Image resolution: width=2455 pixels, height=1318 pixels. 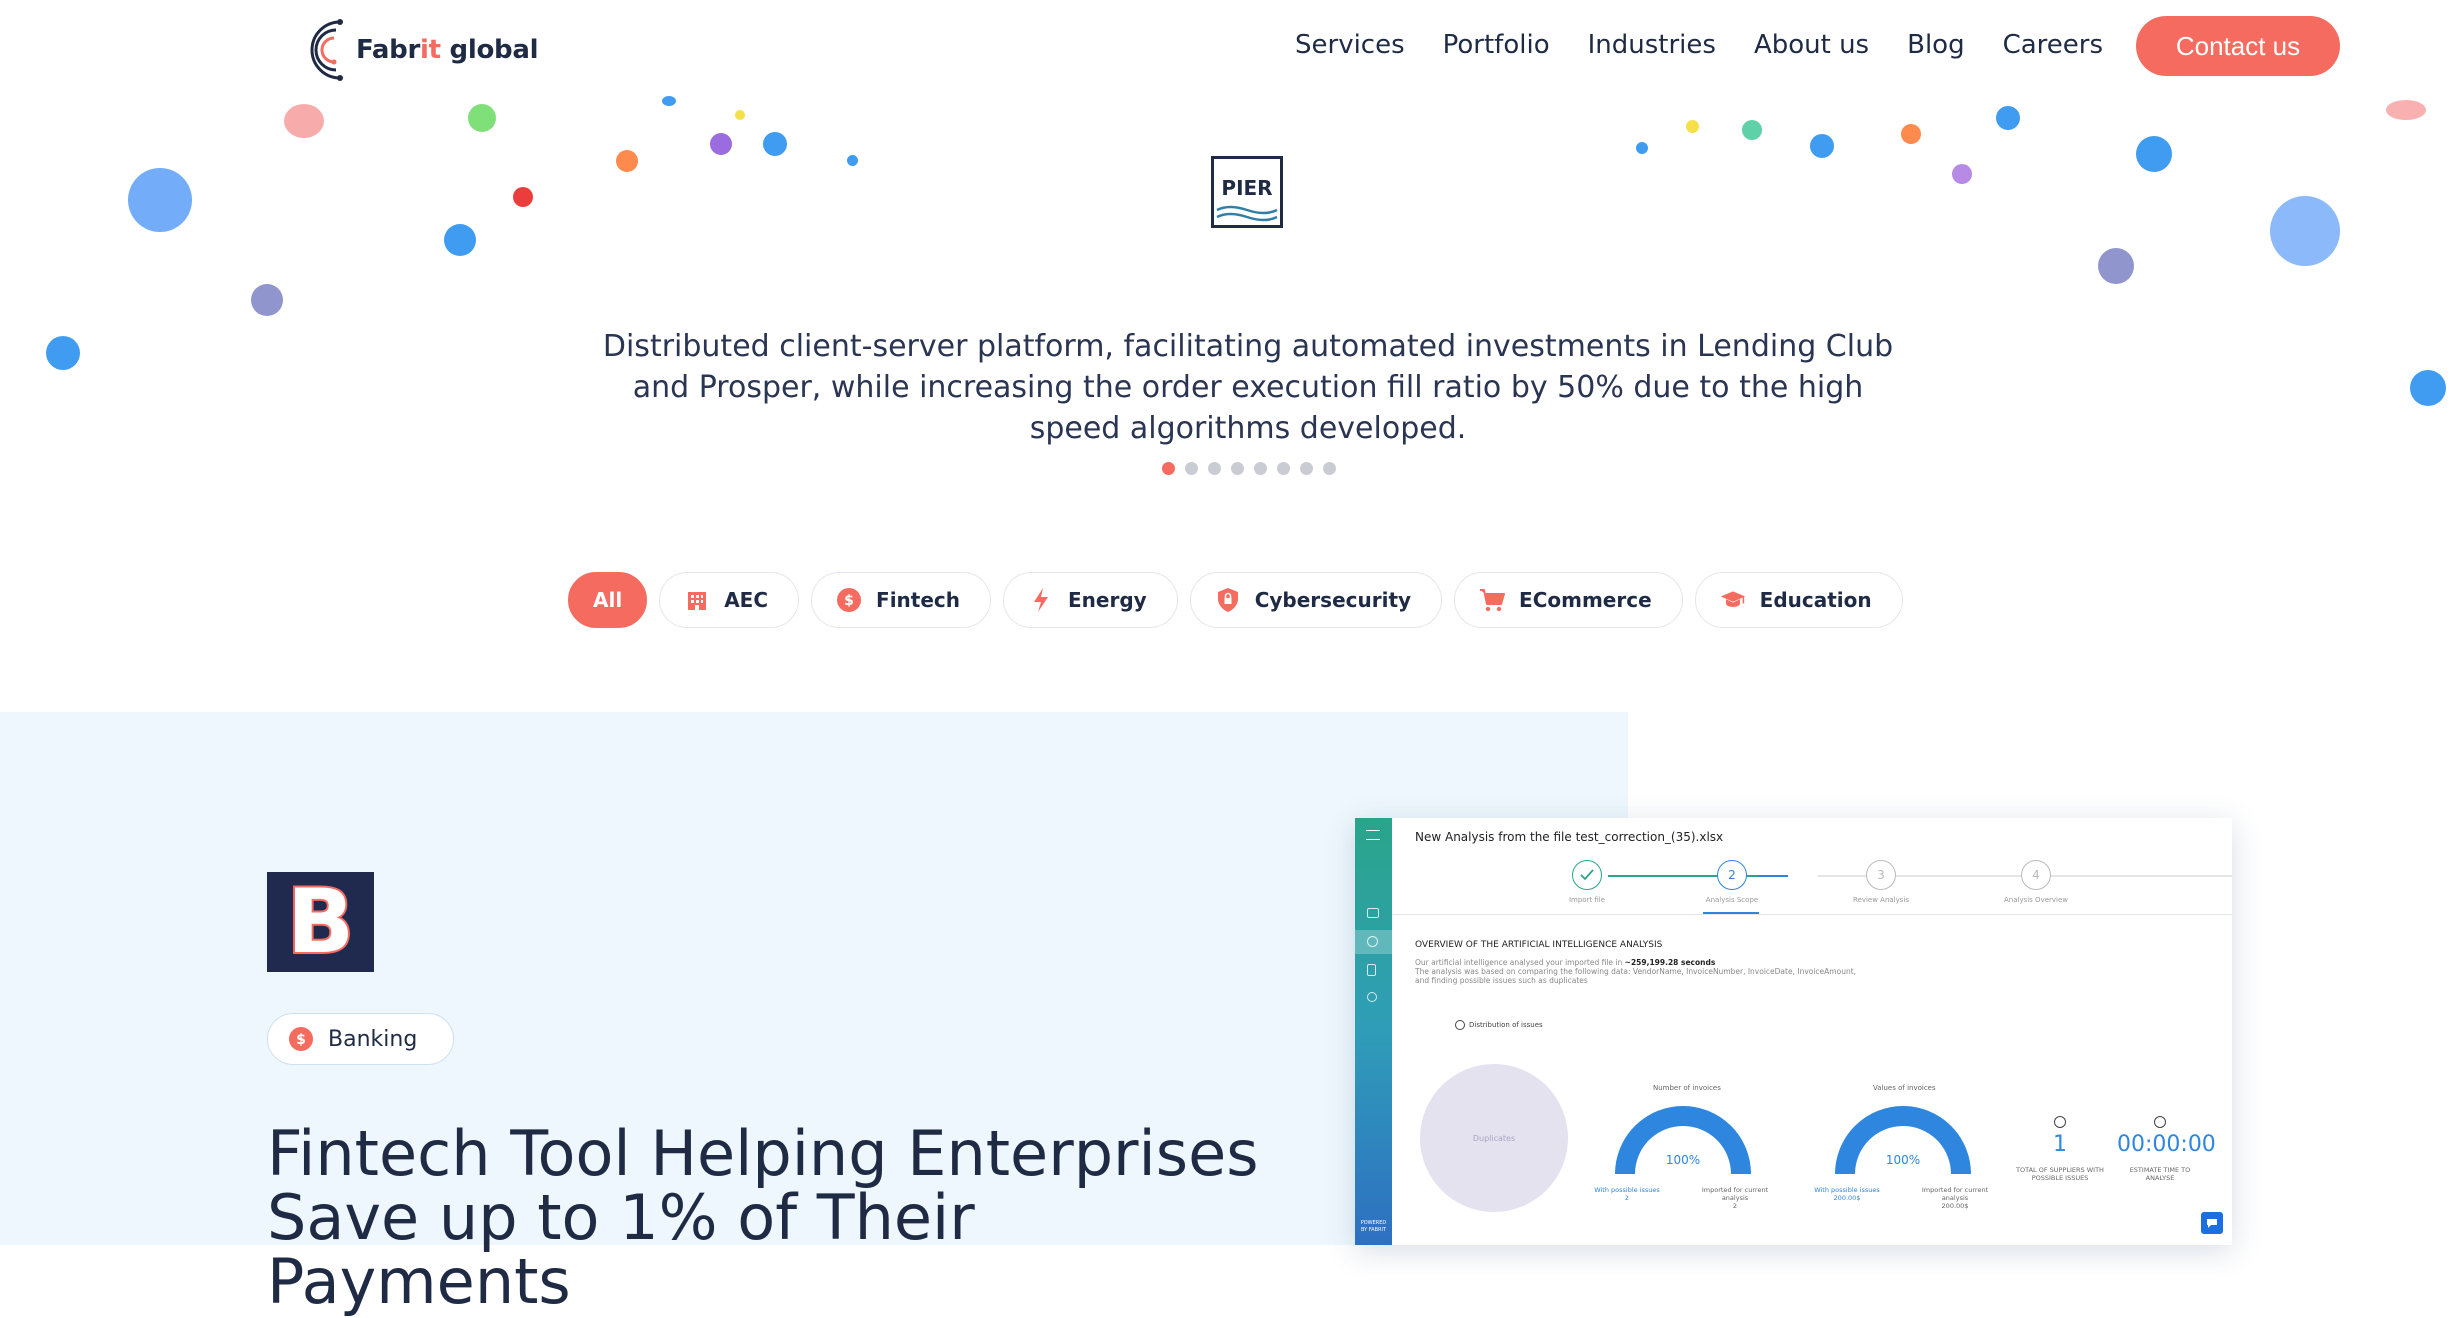 I want to click on filter-label: All, so click(x=608, y=600).